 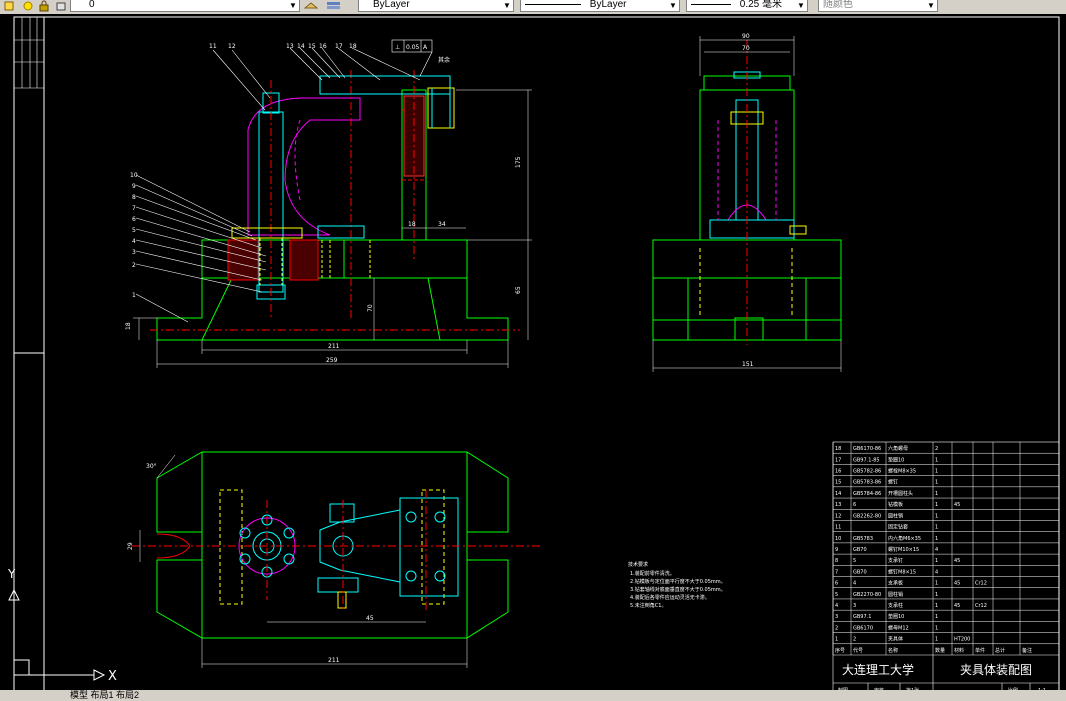 What do you see at coordinates (638, 564) in the screenshot?
I see `notes-title: 技术要求` at bounding box center [638, 564].